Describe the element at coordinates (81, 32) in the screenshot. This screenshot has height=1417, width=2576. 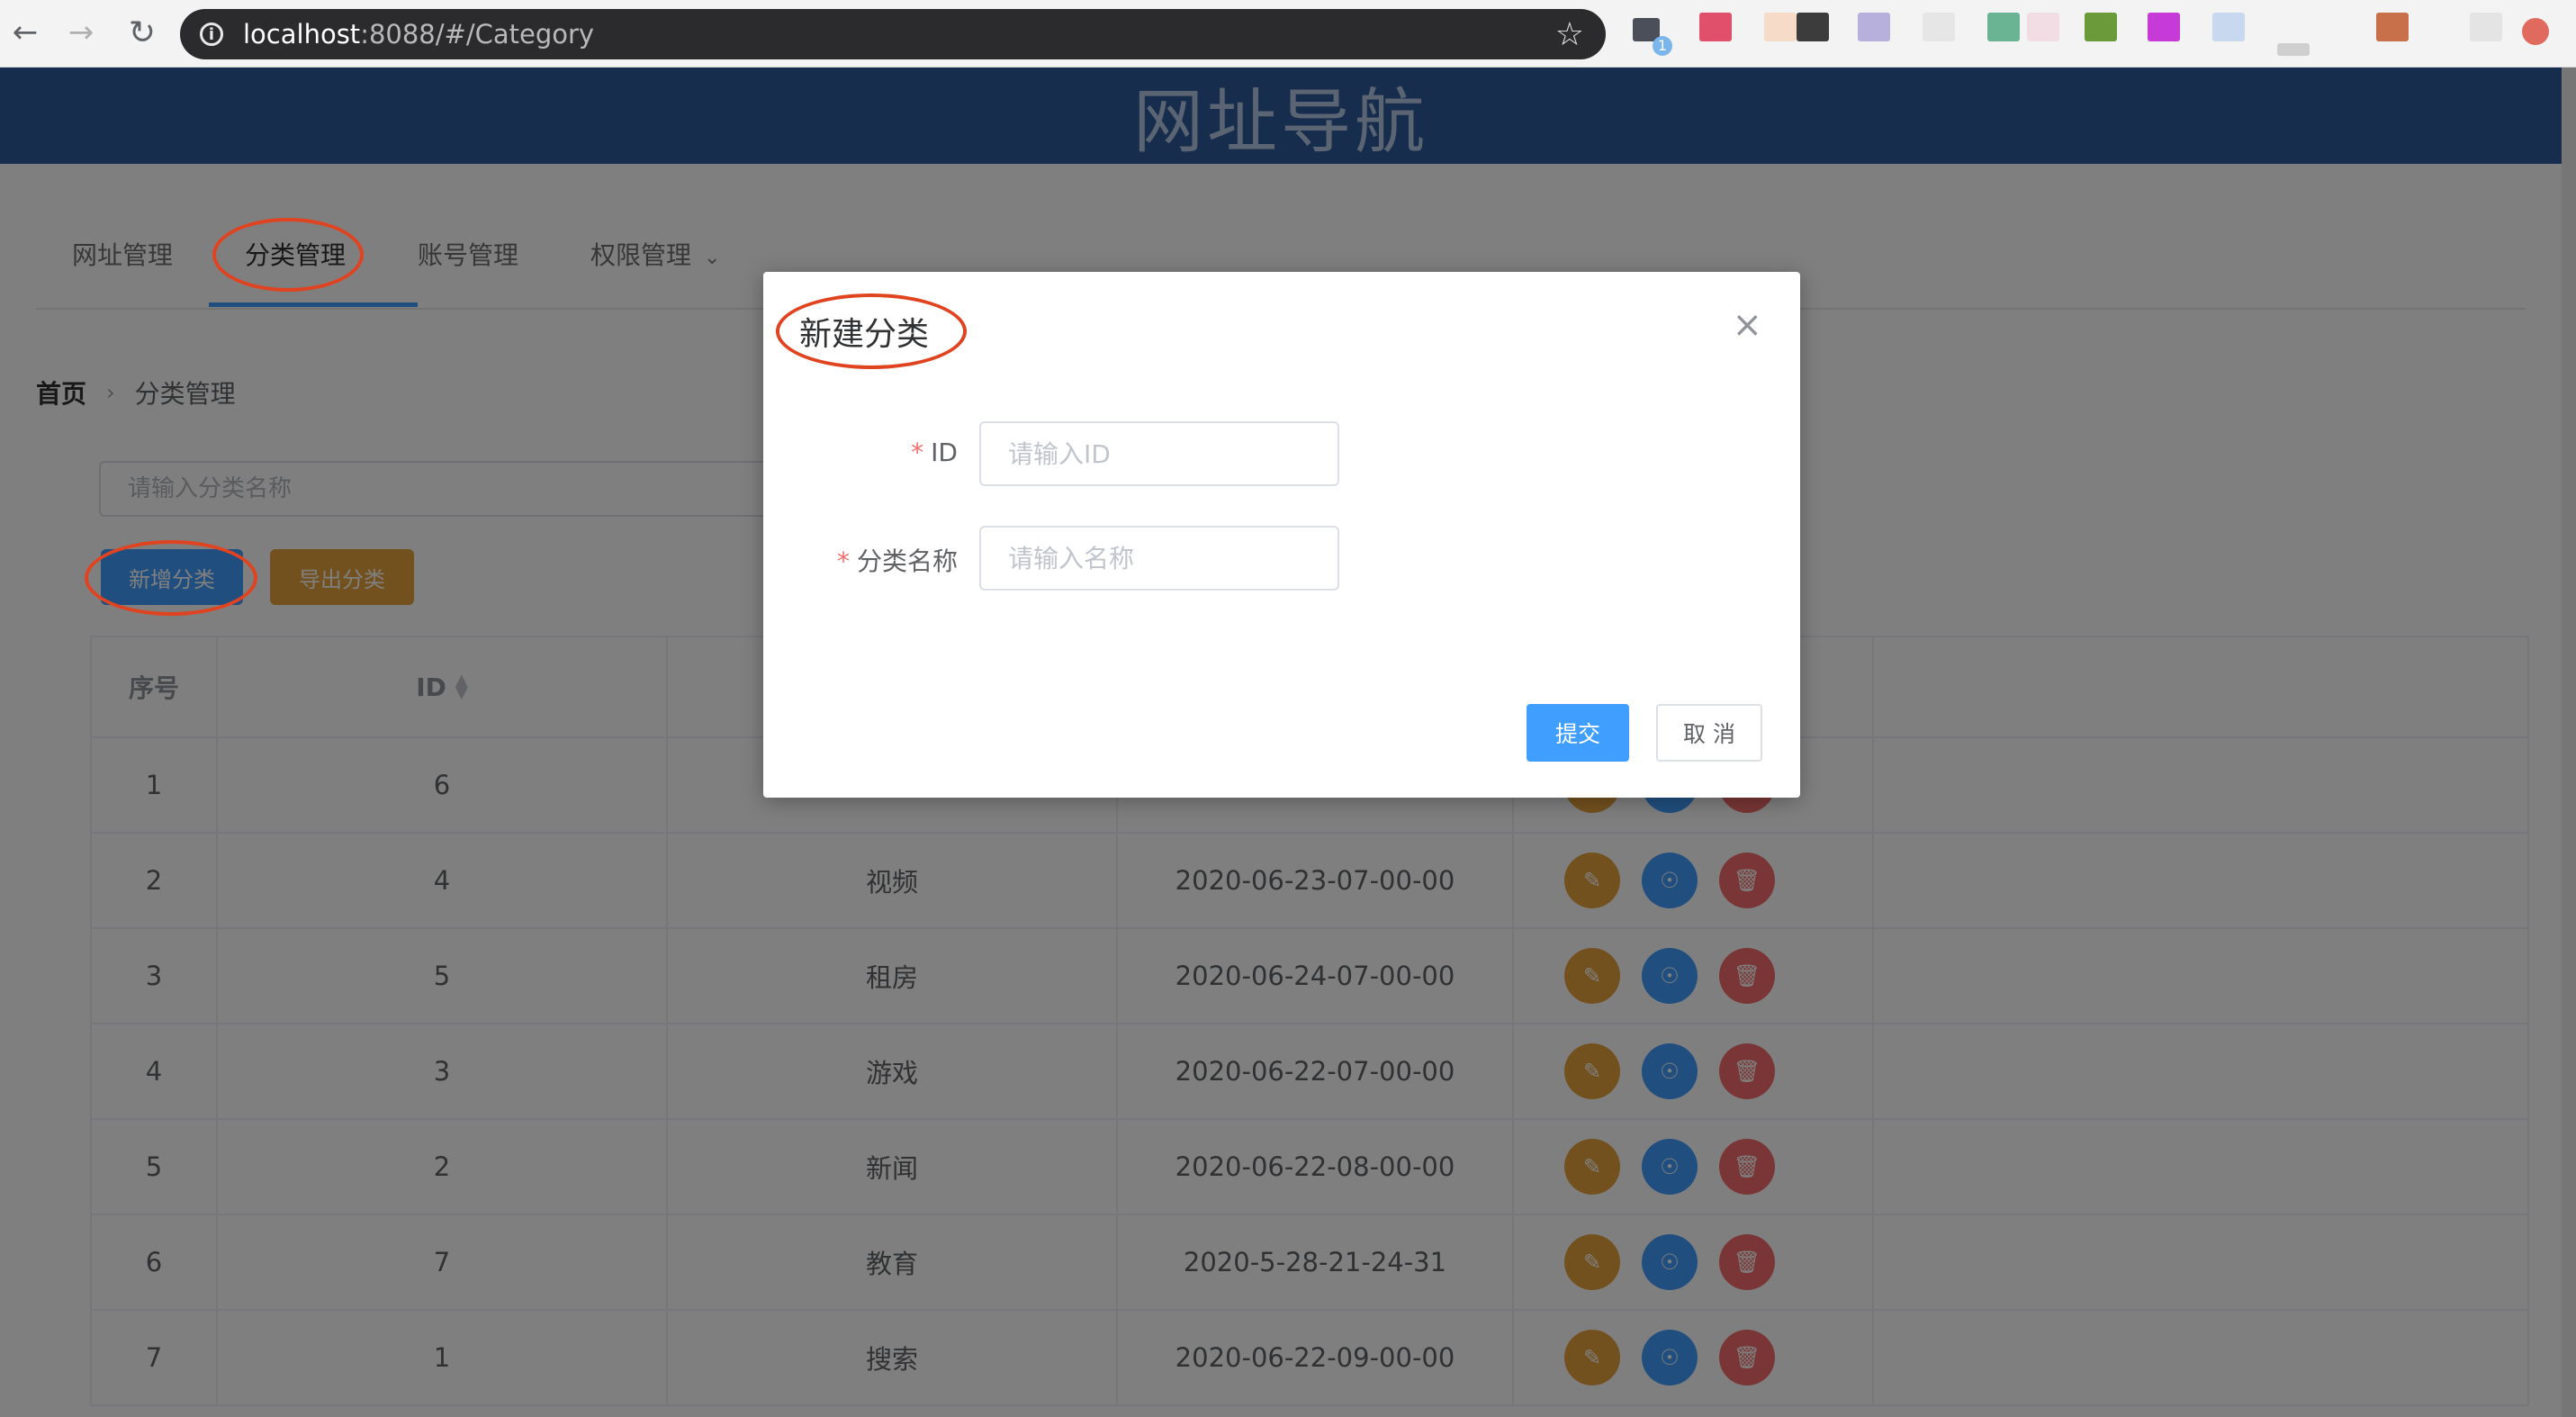
I see `forward-arrow-icon: →` at that location.